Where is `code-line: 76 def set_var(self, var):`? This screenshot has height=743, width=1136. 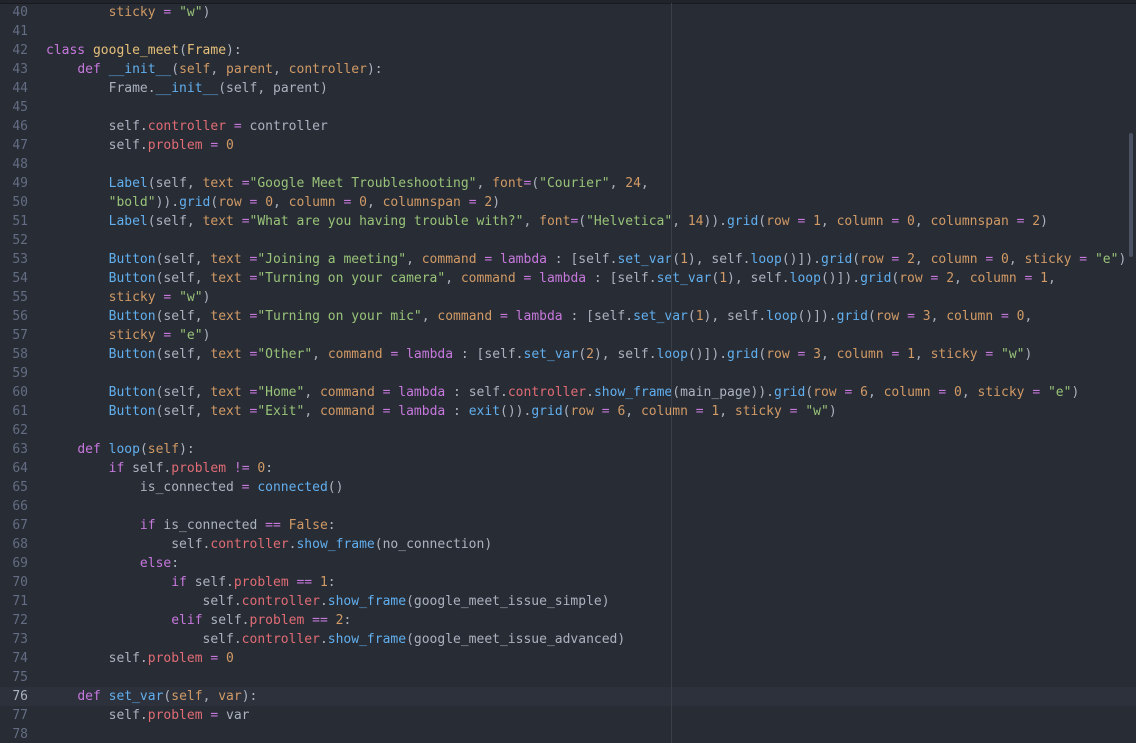 code-line: 76 def set_var(self, var): is located at coordinates (568, 696).